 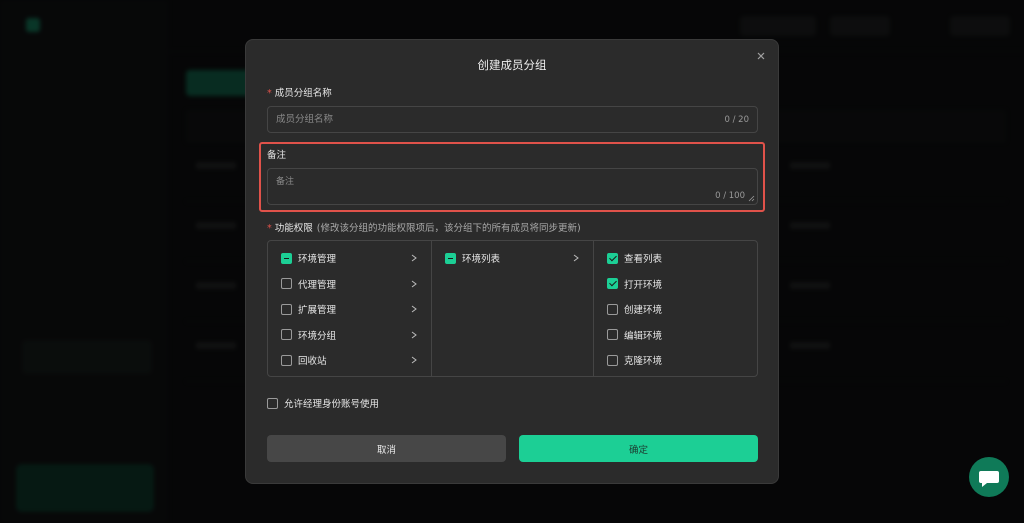 I want to click on permissions-column-submodules: 环境列表, so click(x=513, y=308).